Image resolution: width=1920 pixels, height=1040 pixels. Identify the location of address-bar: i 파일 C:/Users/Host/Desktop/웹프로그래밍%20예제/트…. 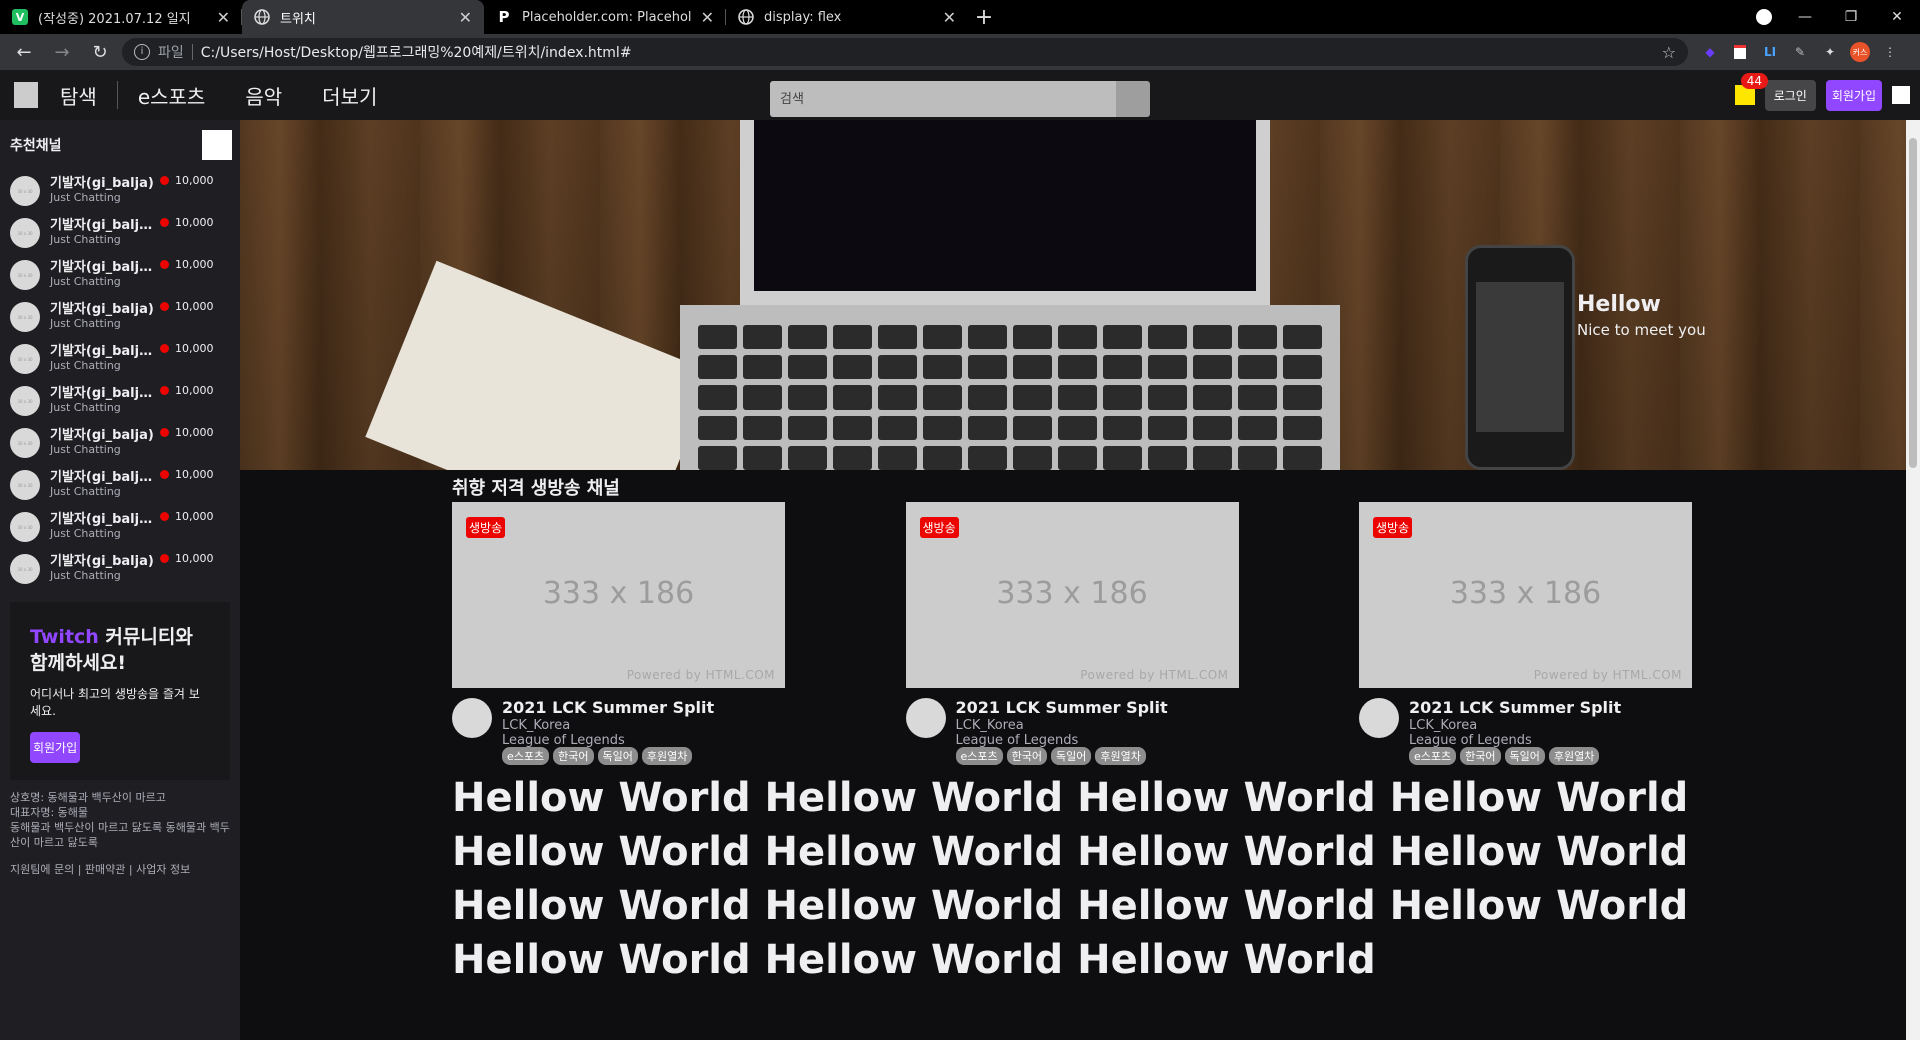
(905, 52).